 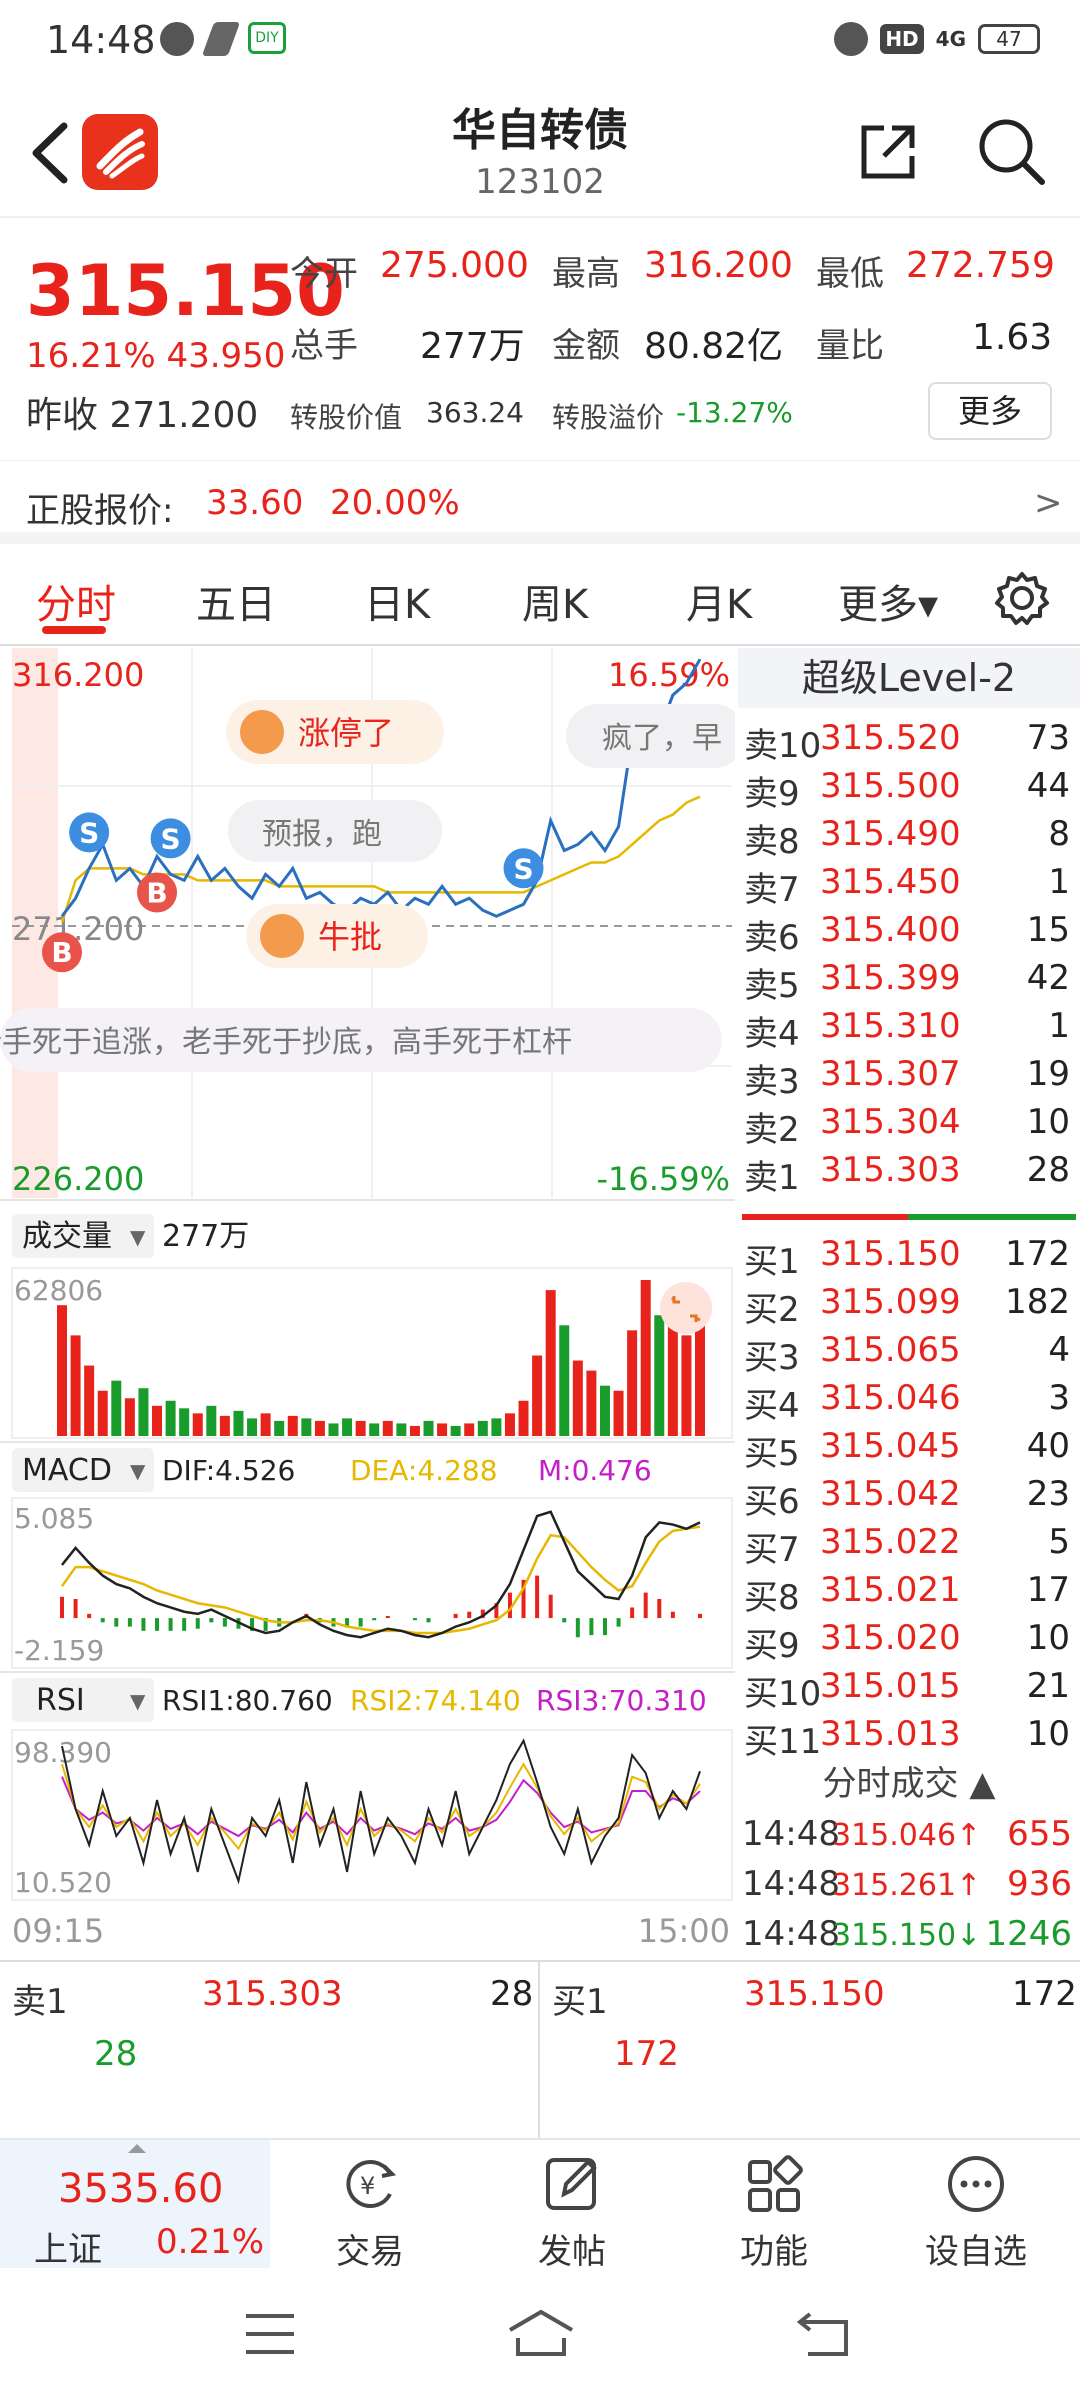 What do you see at coordinates (1059, 1542) in the screenshot?
I see `bid-volume: 5` at bounding box center [1059, 1542].